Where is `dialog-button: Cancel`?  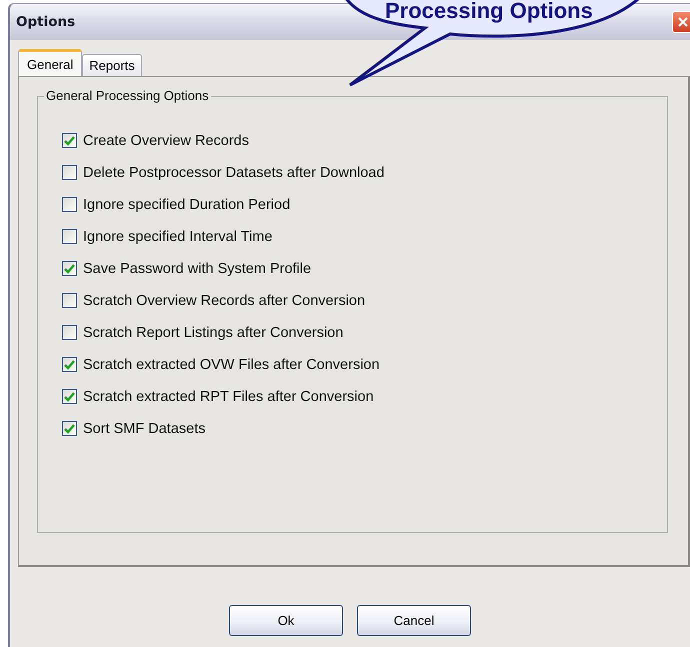
dialog-button: Cancel is located at coordinates (414, 620).